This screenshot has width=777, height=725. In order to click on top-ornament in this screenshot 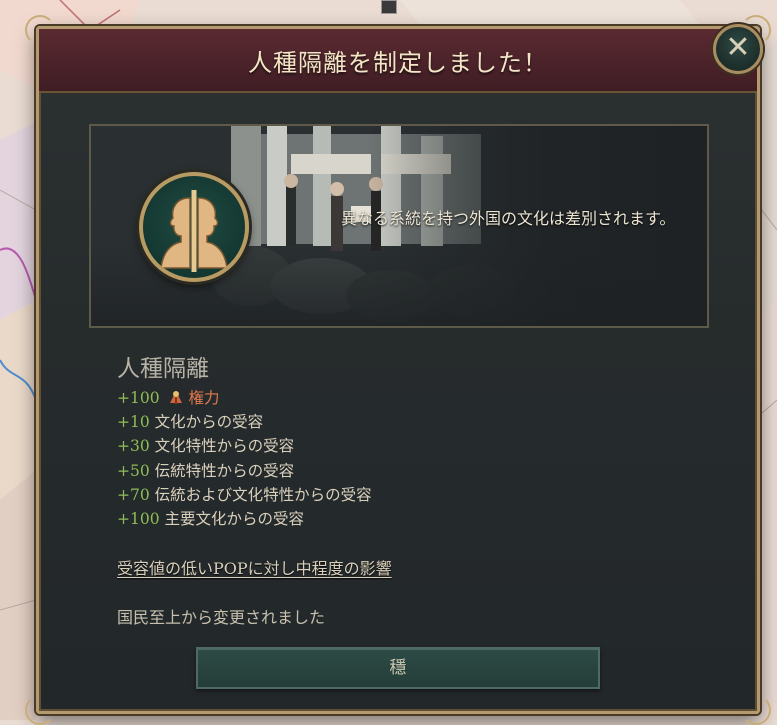, I will do `click(389, 7)`.